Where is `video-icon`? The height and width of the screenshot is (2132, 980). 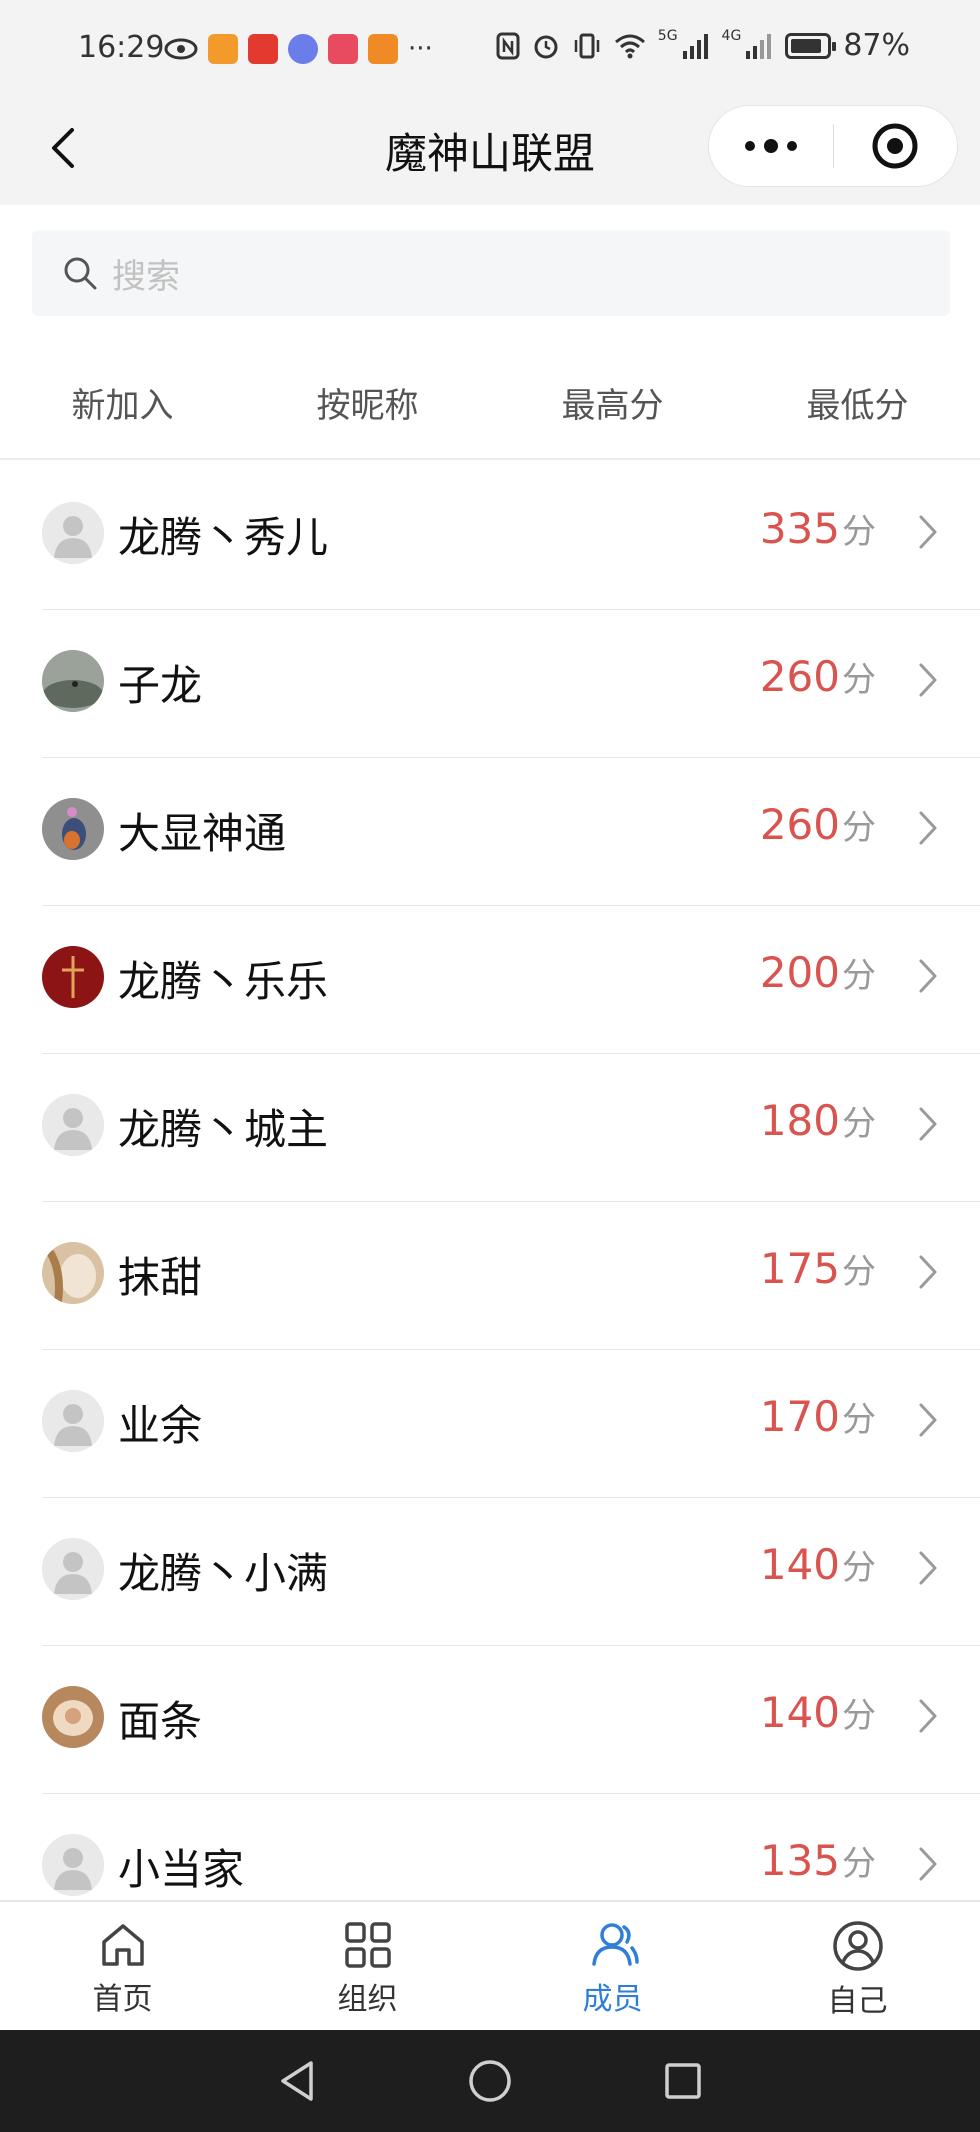 video-icon is located at coordinates (383, 49).